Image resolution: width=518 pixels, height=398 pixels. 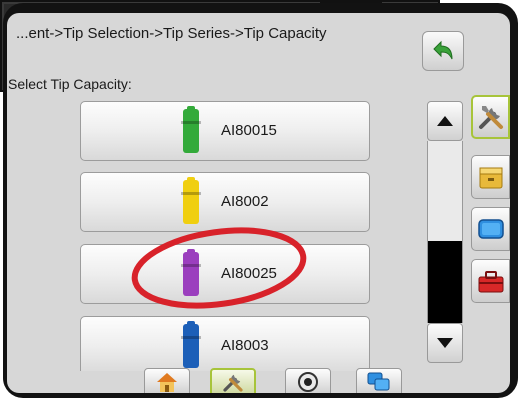 What do you see at coordinates (245, 345) in the screenshot?
I see `tip-label: AI8003` at bounding box center [245, 345].